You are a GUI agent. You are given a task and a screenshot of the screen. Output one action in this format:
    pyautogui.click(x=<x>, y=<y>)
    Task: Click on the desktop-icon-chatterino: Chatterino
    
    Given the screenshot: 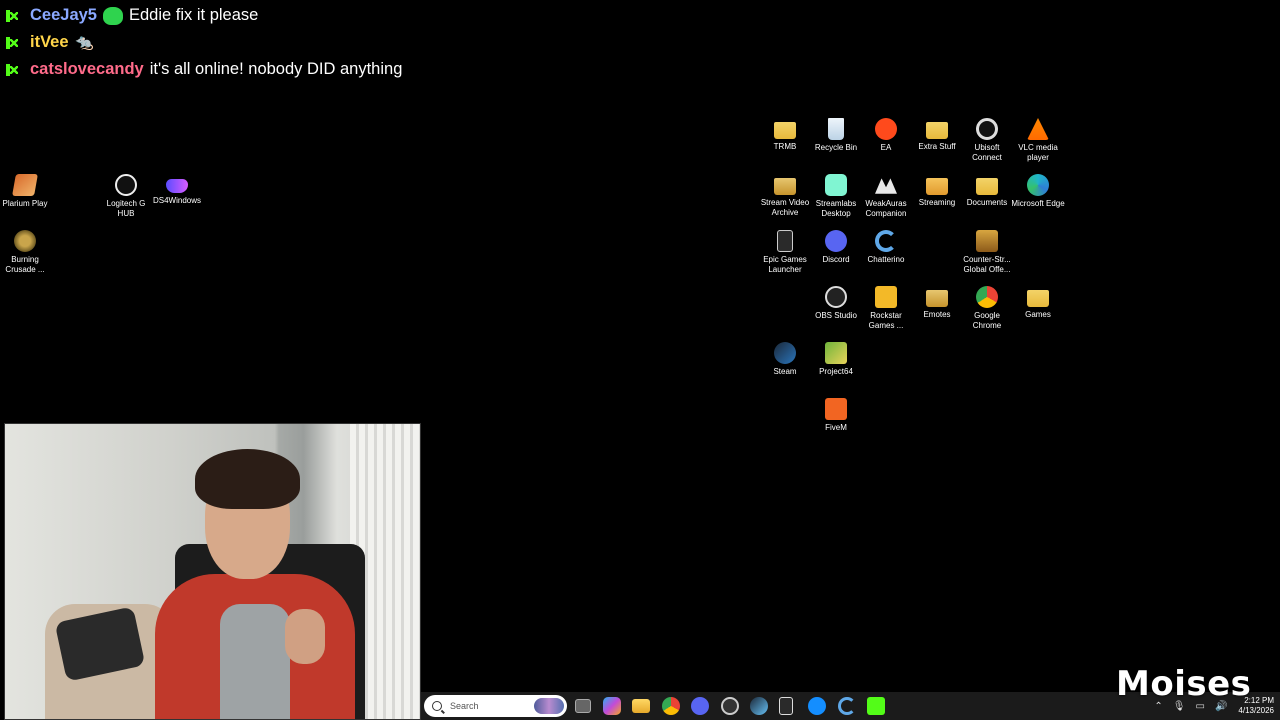 What is the action you would take?
    pyautogui.click(x=886, y=247)
    